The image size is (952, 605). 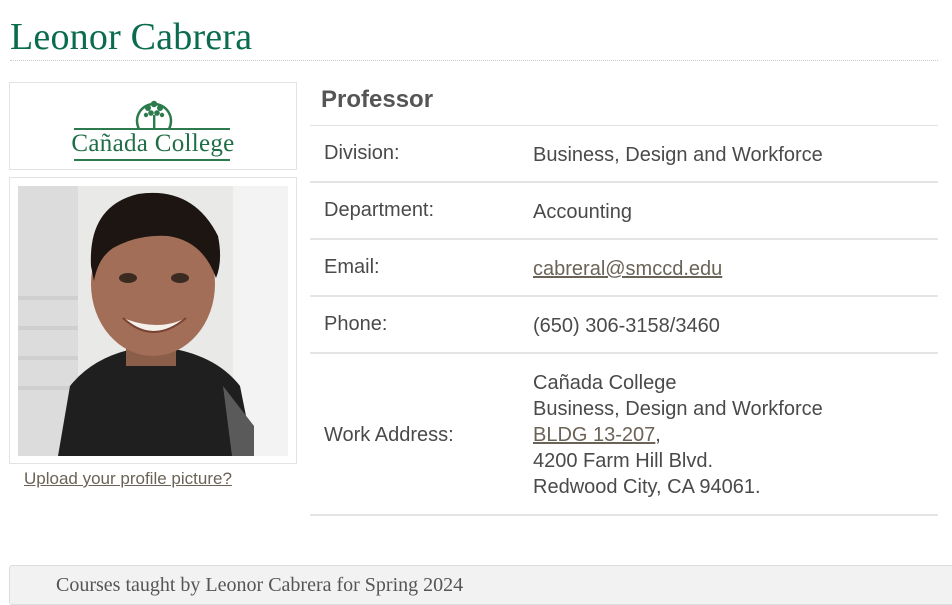 I want to click on phone-row: Phone: (650) 306-3158/3460, so click(x=624, y=325).